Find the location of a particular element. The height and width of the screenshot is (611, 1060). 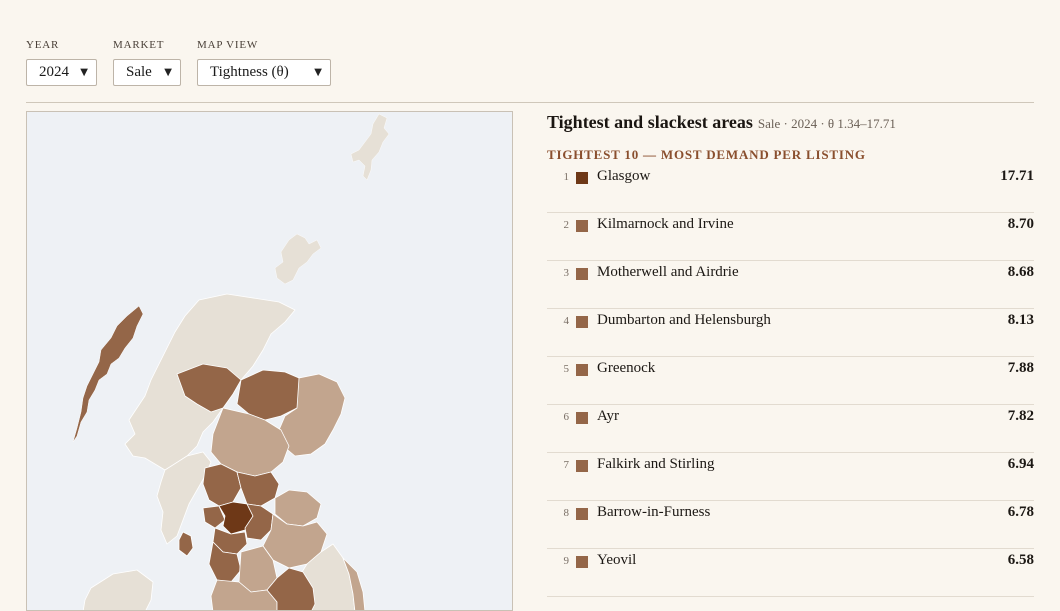

area-name: Barrow-in-Furness is located at coordinates (654, 512).